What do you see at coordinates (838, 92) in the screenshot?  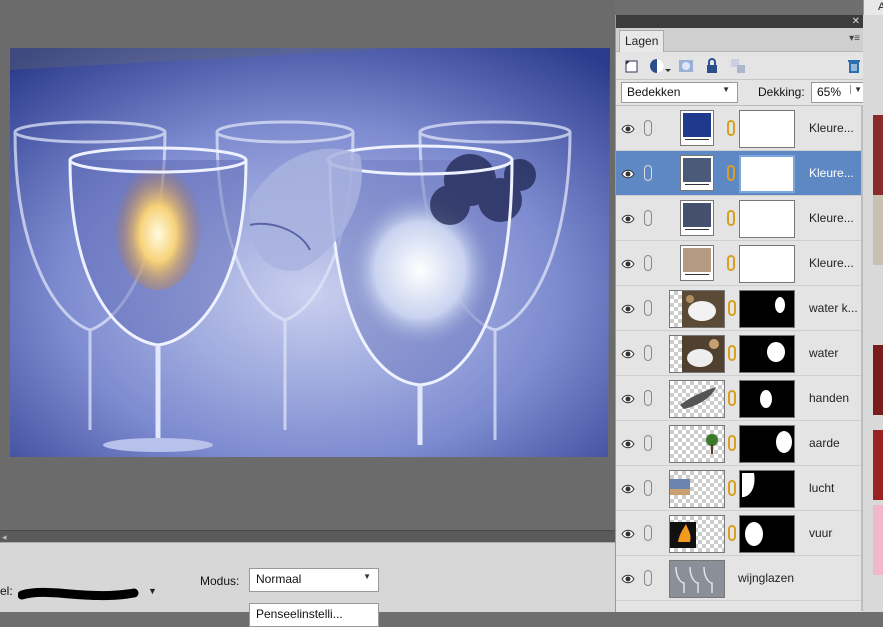 I see `opacity-input: 65% ▼` at bounding box center [838, 92].